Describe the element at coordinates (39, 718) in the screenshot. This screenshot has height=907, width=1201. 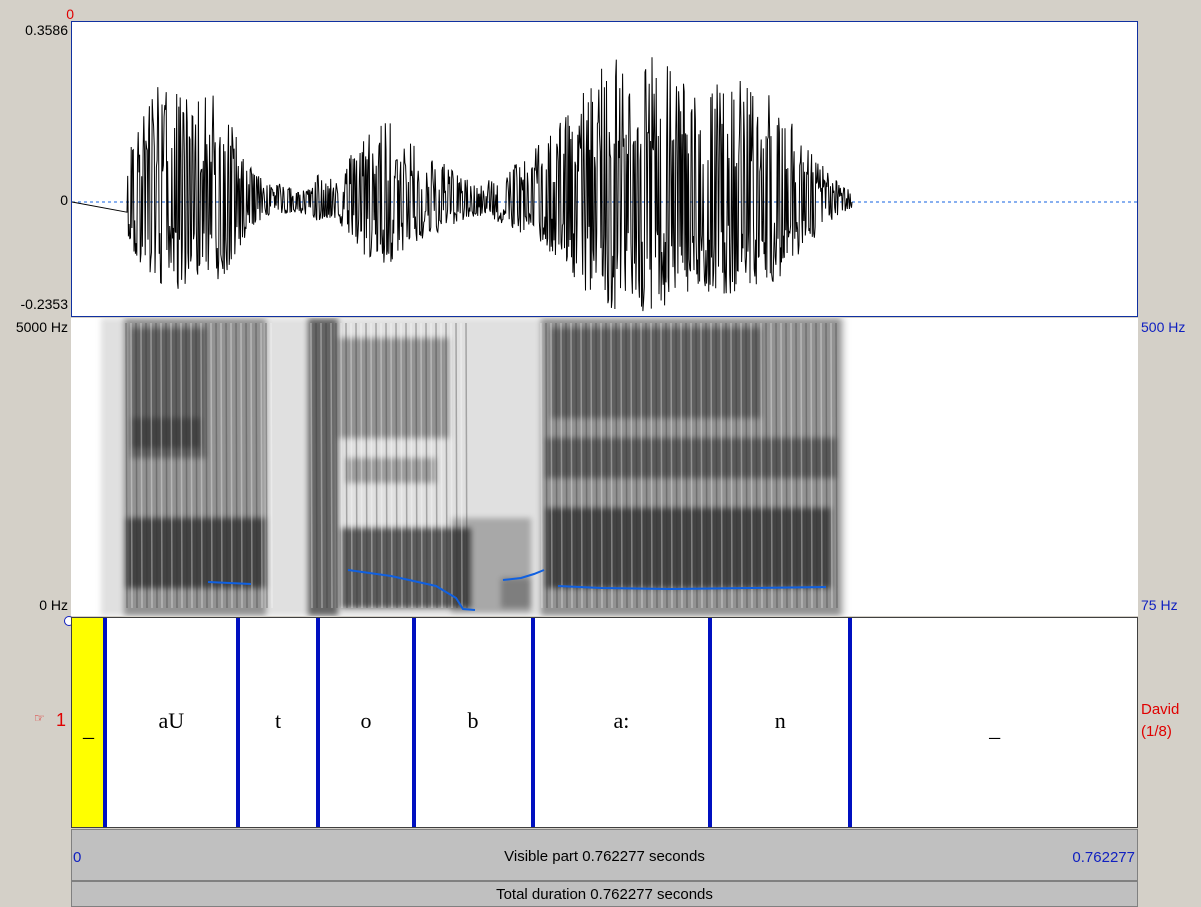
I see `tier-pointer-icon: ☞` at that location.